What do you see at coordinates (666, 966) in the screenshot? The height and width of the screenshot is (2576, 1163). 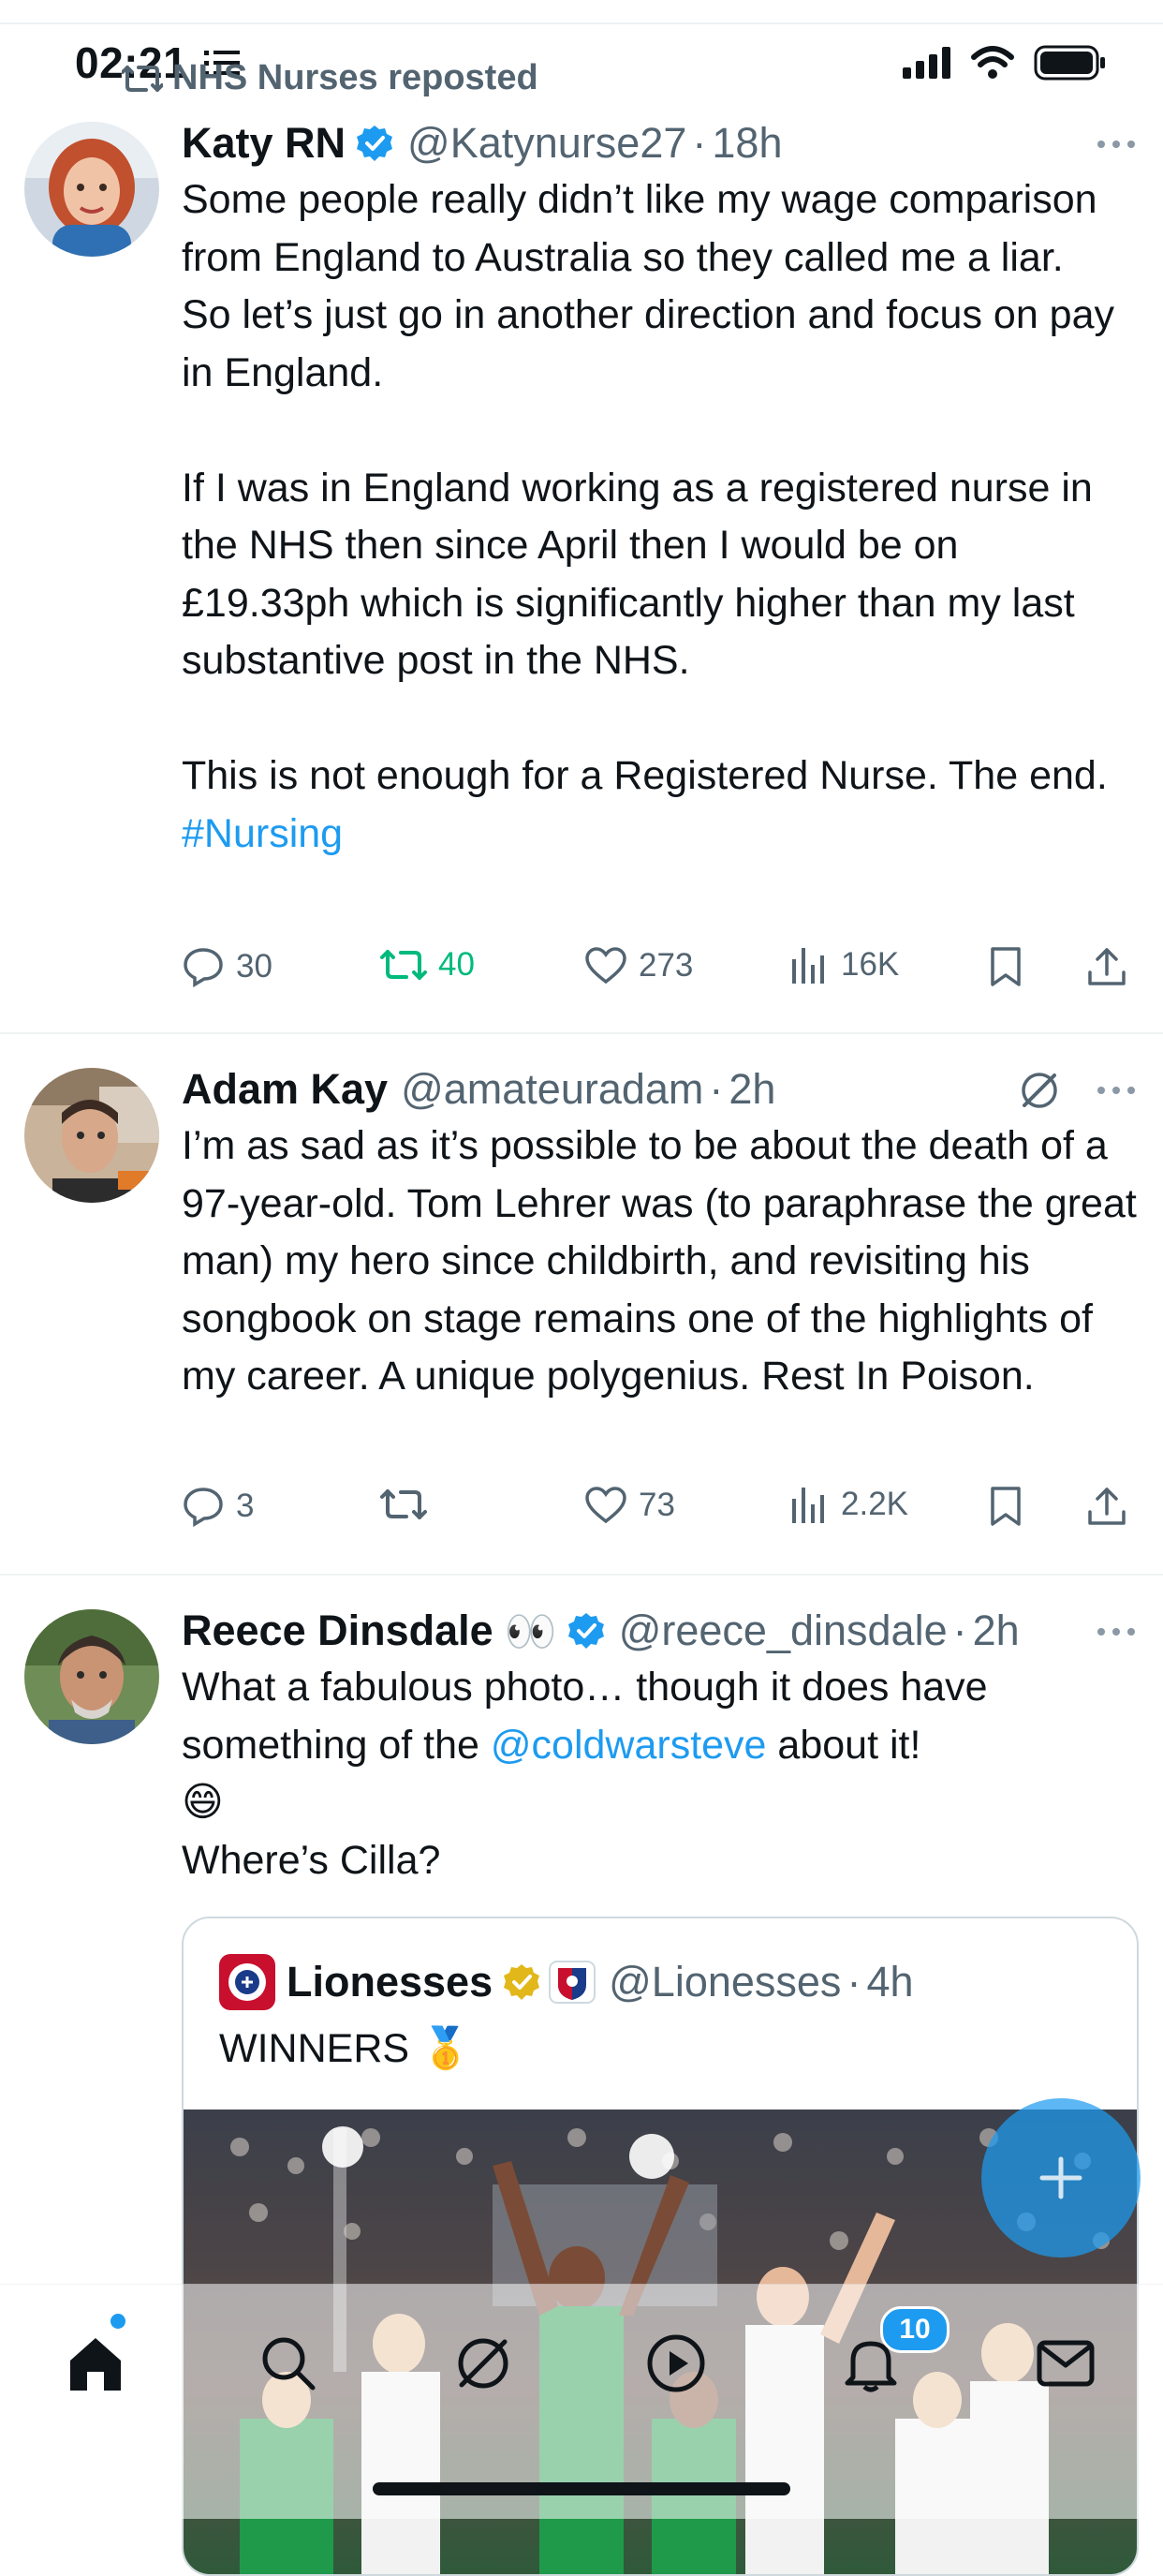 I see `like-count: 273` at bounding box center [666, 966].